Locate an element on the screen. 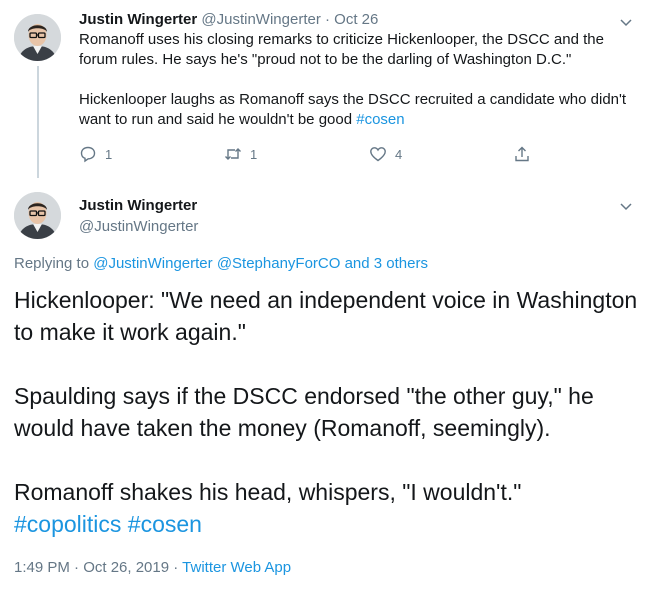  share-button is located at coordinates (522, 154).